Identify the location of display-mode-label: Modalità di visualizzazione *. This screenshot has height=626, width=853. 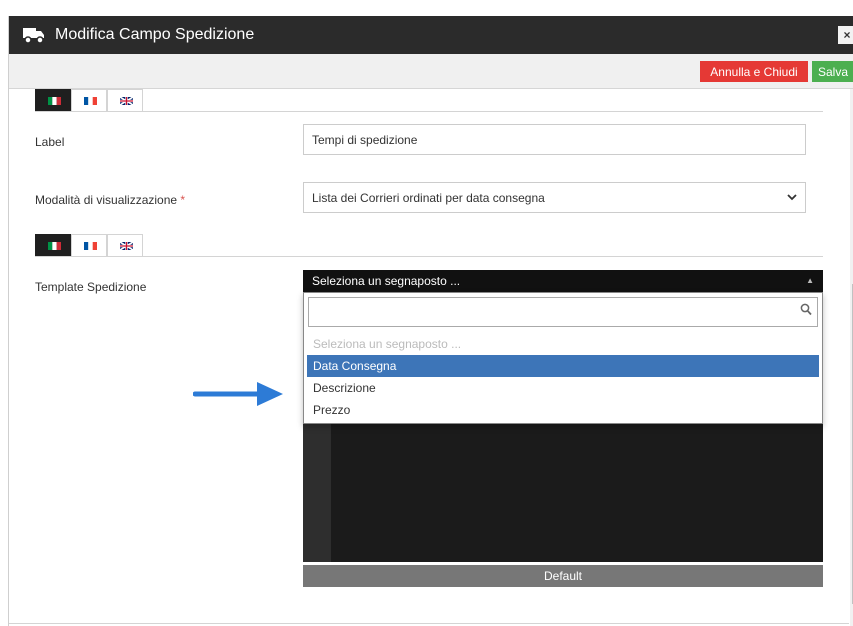
(110, 200).